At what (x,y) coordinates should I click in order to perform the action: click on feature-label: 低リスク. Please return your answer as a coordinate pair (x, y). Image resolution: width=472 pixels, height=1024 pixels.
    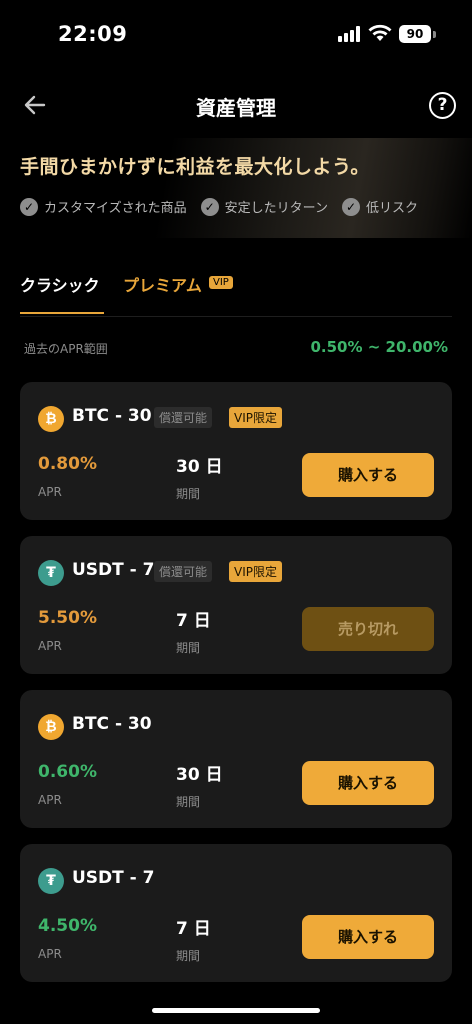
    Looking at the image, I should click on (391, 208).